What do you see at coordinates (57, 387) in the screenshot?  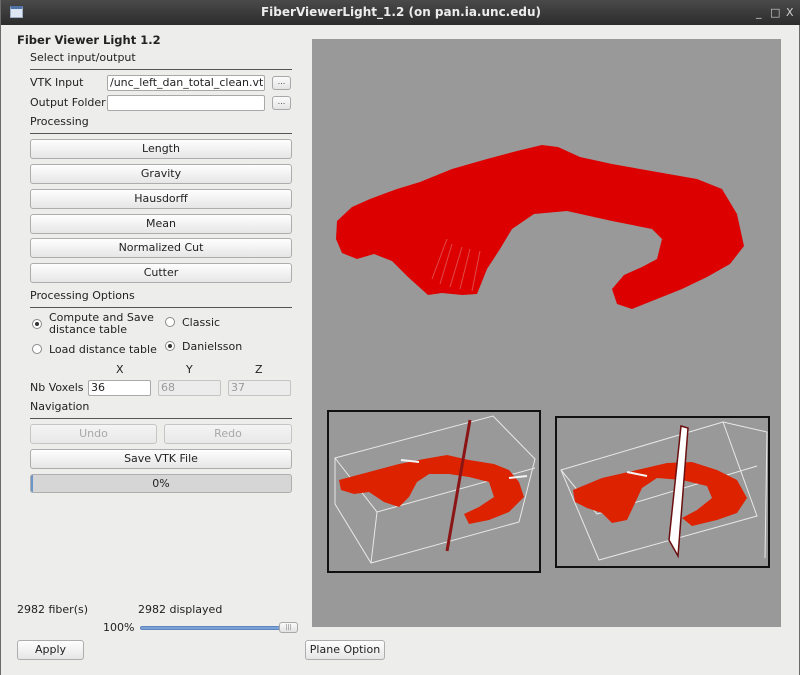 I see `nb-voxels-label: Nb Voxels` at bounding box center [57, 387].